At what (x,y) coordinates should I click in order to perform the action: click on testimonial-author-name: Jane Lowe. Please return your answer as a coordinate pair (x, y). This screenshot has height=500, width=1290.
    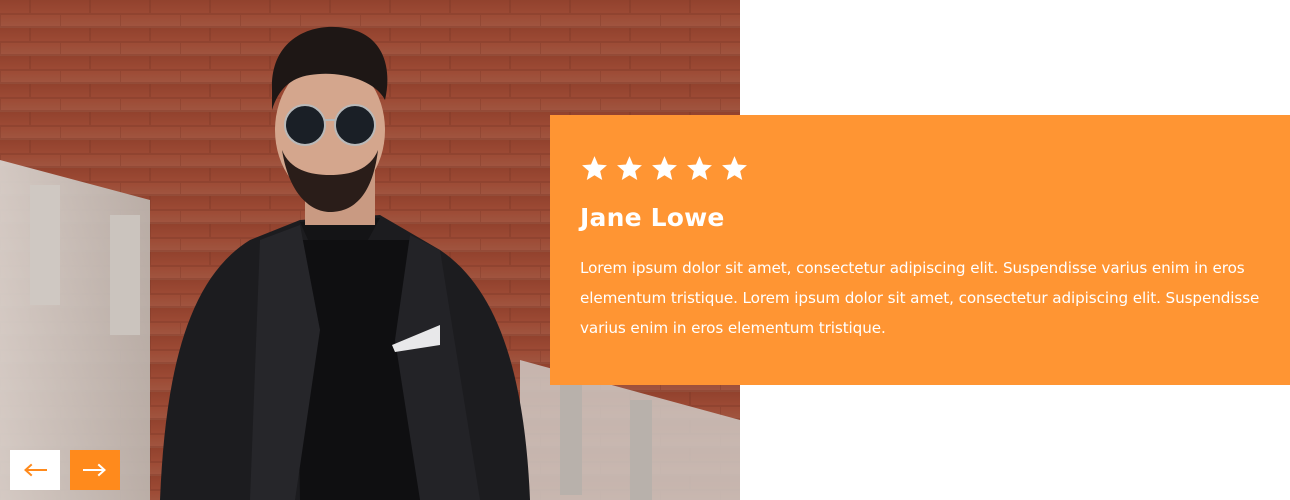
    Looking at the image, I should click on (652, 217).